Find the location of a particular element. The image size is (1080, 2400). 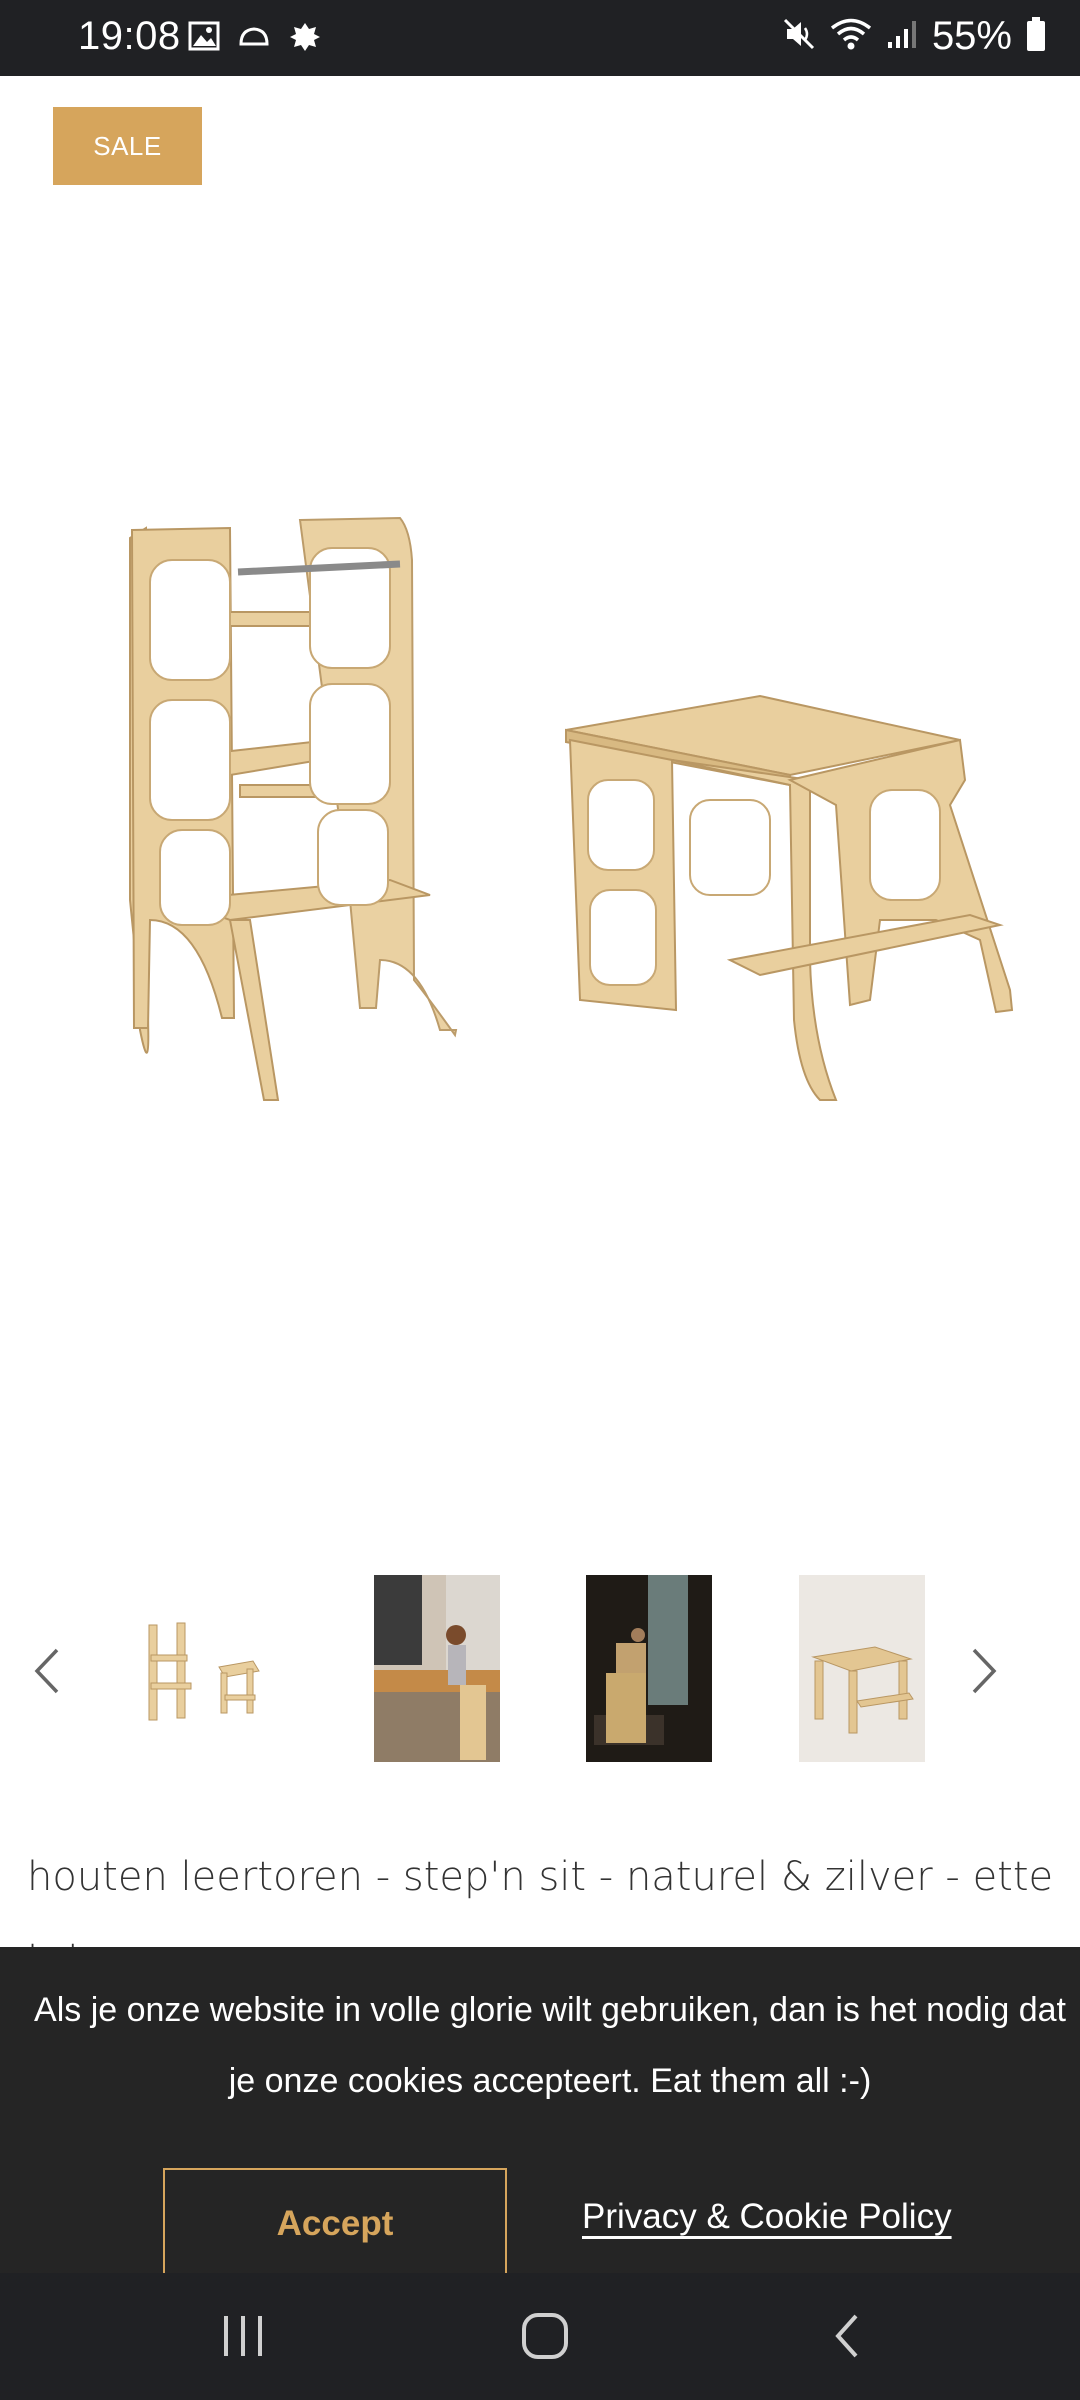

wifi-icon is located at coordinates (851, 36).